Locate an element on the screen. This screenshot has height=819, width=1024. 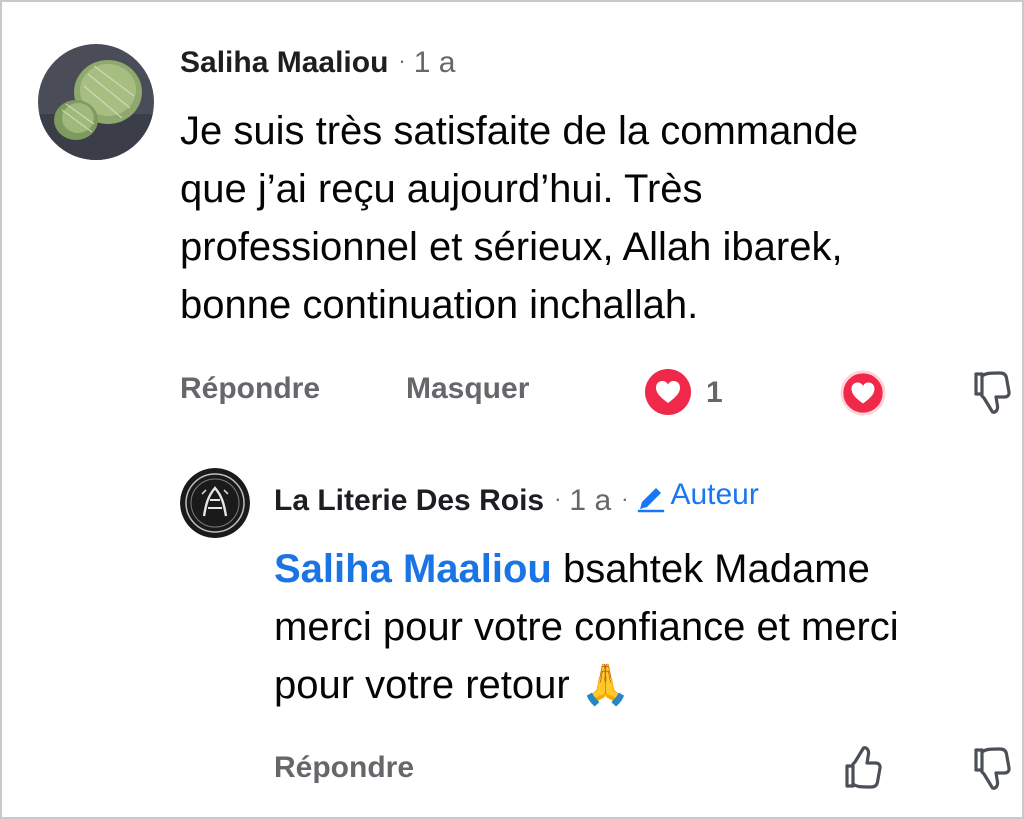
reply-line: Saliha Maaliou bsahtek Madame is located at coordinates (646, 569).